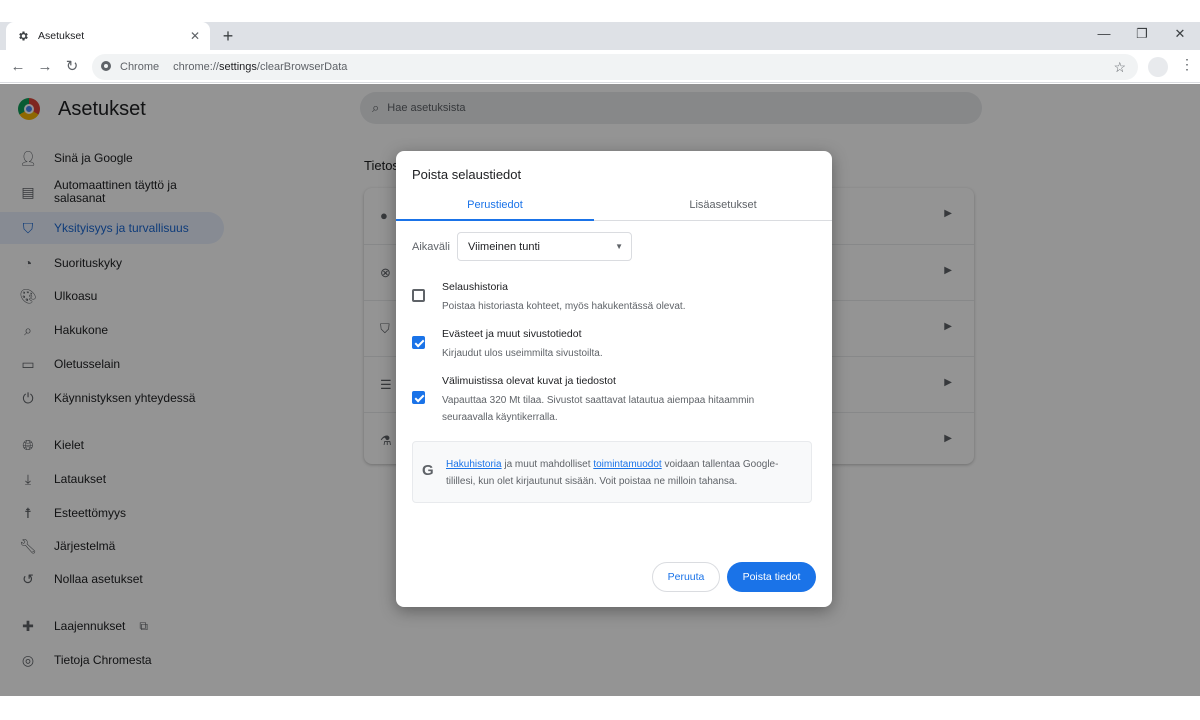 The height and width of the screenshot is (720, 1200). I want to click on activity-link: toimintamuodot, so click(627, 464).